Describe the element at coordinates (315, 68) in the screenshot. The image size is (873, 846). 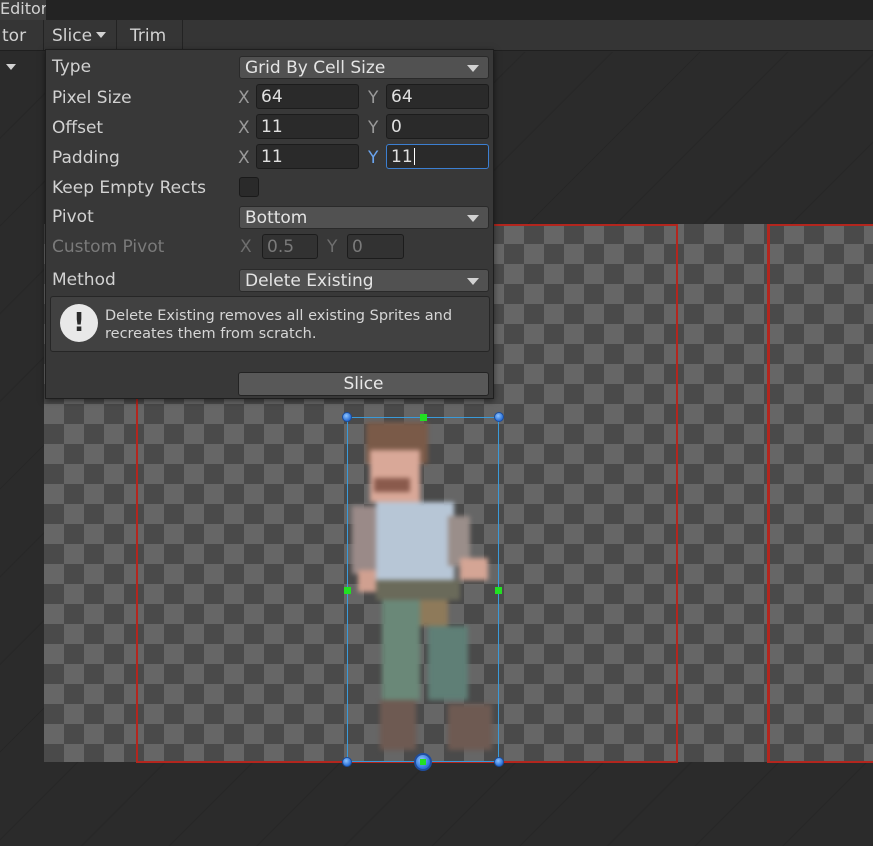
I see `type-value: Grid By Cell Size` at that location.